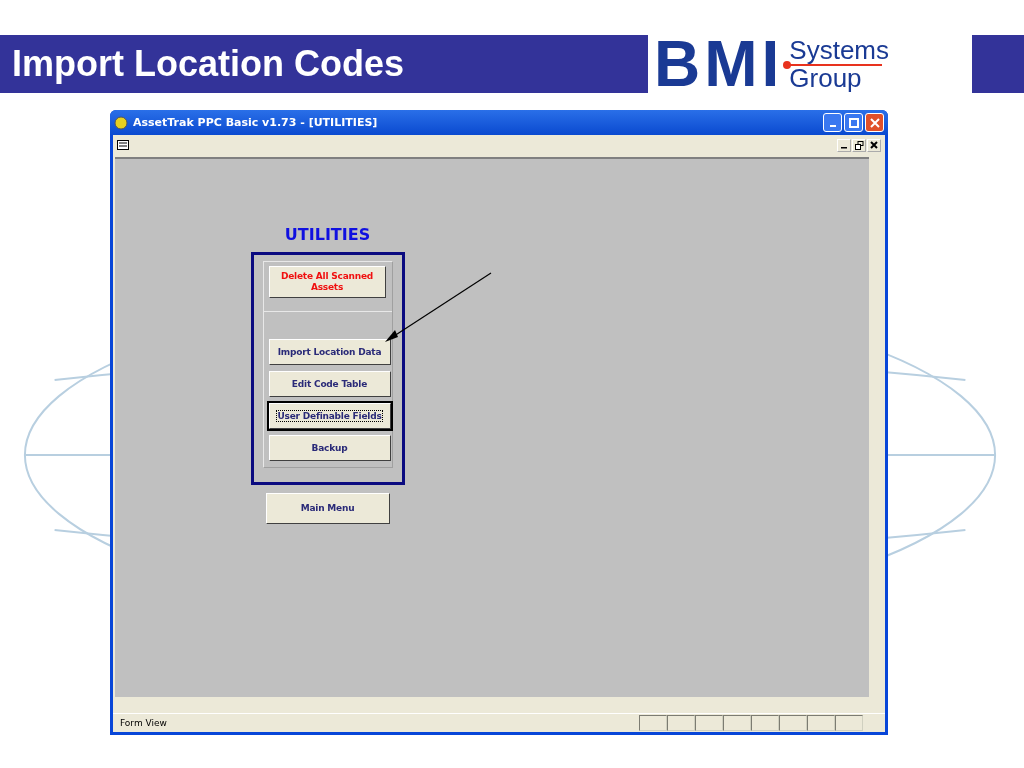 The image size is (1024, 768). Describe the element at coordinates (329, 384) in the screenshot. I see `menu-button: Edit Code Table` at that location.